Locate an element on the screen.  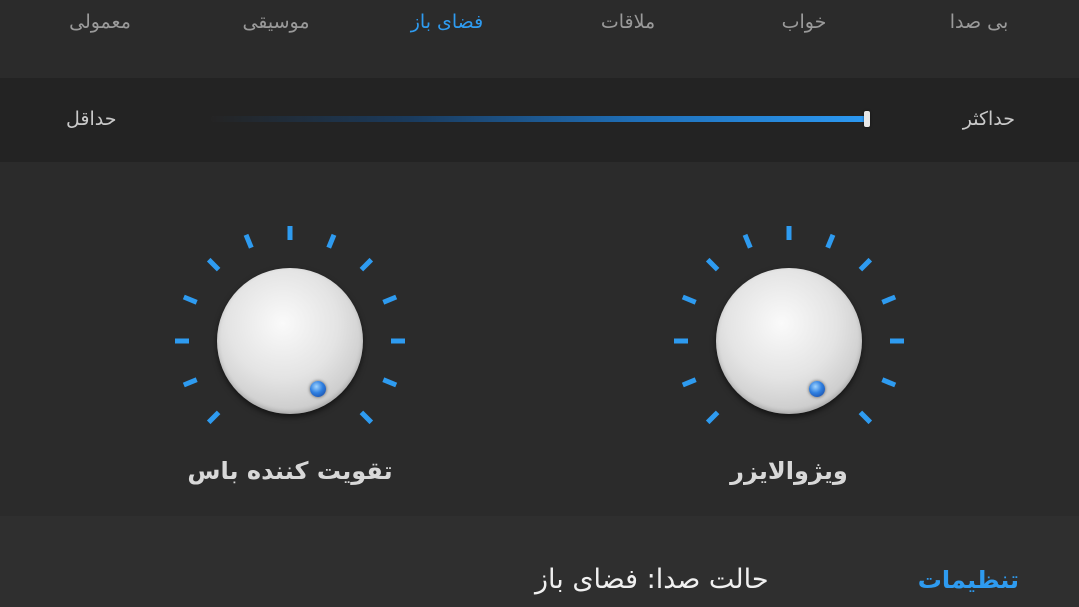
sound-mode-status: حالت صدا: فضای باز is located at coordinates (652, 579).